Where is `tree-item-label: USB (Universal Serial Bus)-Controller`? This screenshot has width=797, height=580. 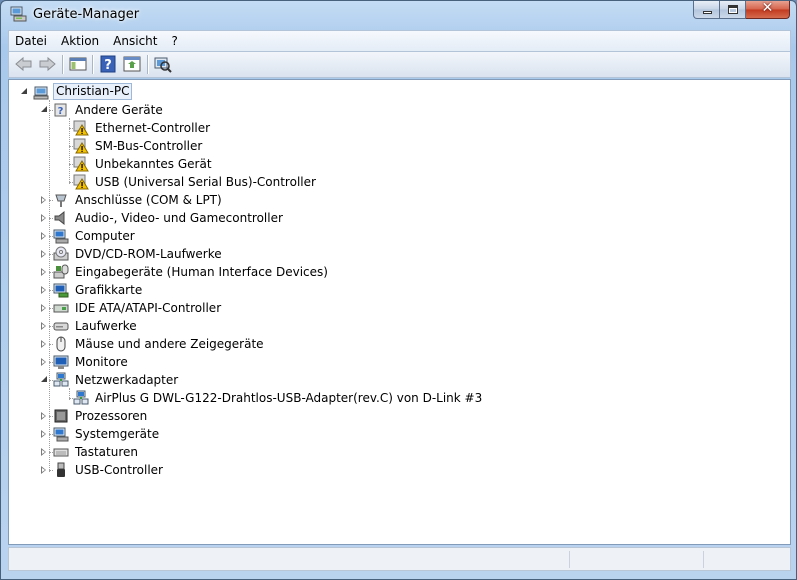
tree-item-label: USB (Universal Serial Bus)-Controller is located at coordinates (205, 182).